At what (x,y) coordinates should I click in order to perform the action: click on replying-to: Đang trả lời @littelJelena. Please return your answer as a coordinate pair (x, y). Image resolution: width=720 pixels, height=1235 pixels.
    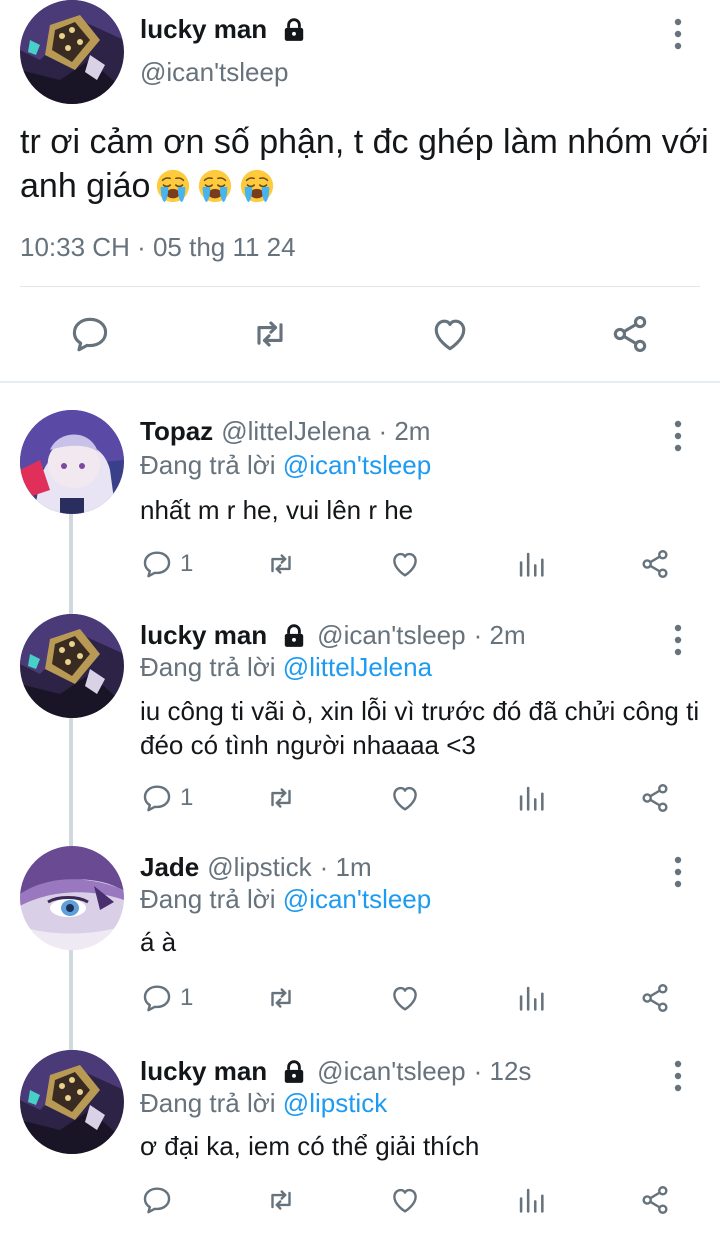
    Looking at the image, I should click on (286, 667).